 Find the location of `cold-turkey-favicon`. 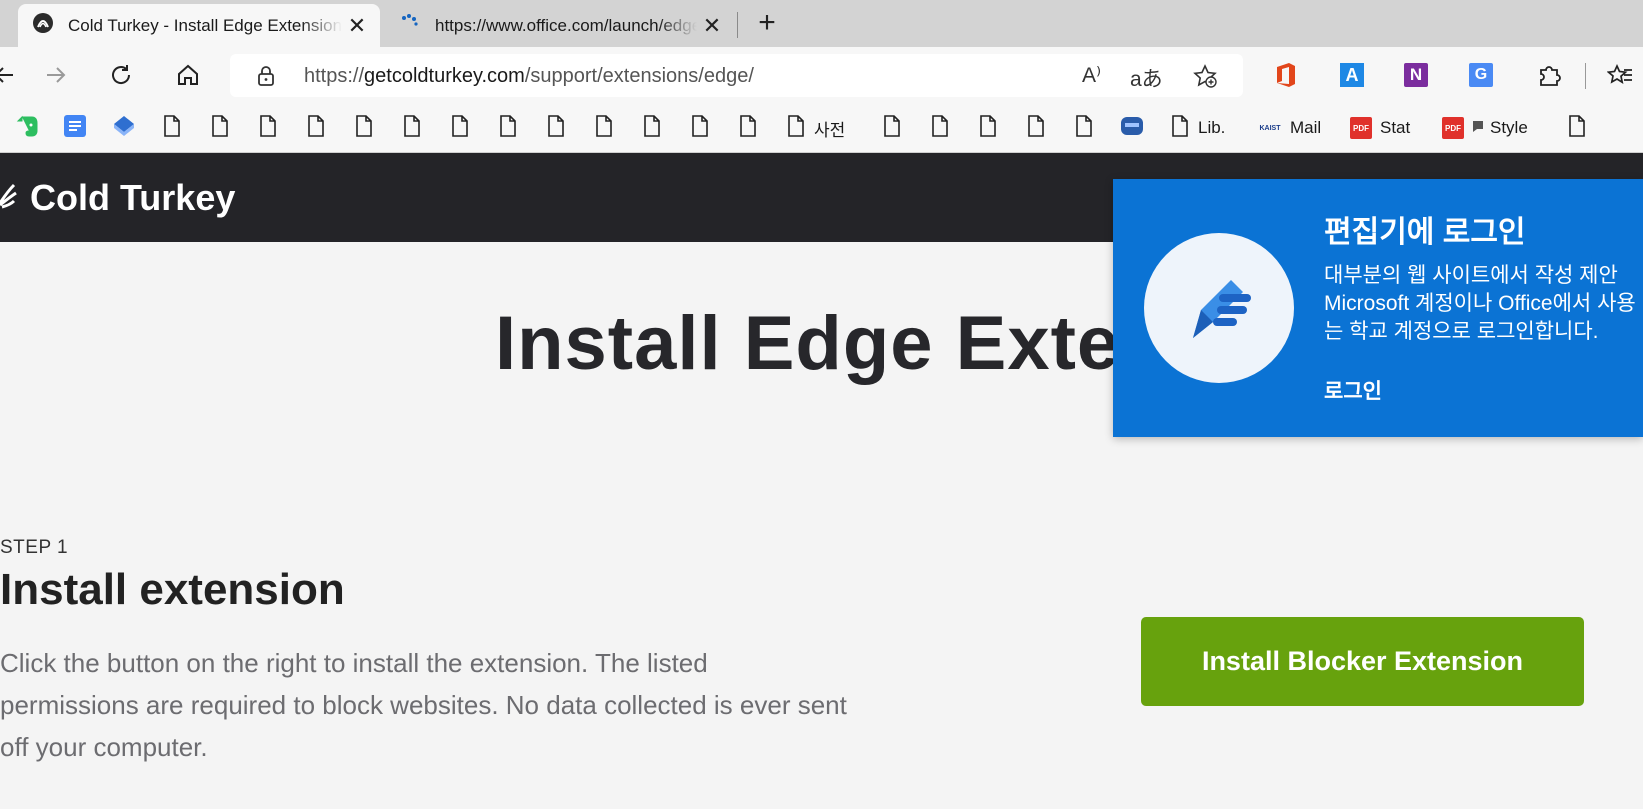

cold-turkey-favicon is located at coordinates (43, 25).